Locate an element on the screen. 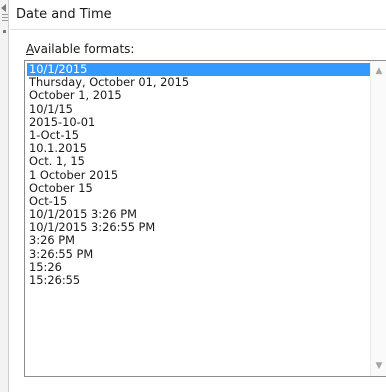 This screenshot has width=386, height=392. format-option: 3:26 PM is located at coordinates (199, 240).